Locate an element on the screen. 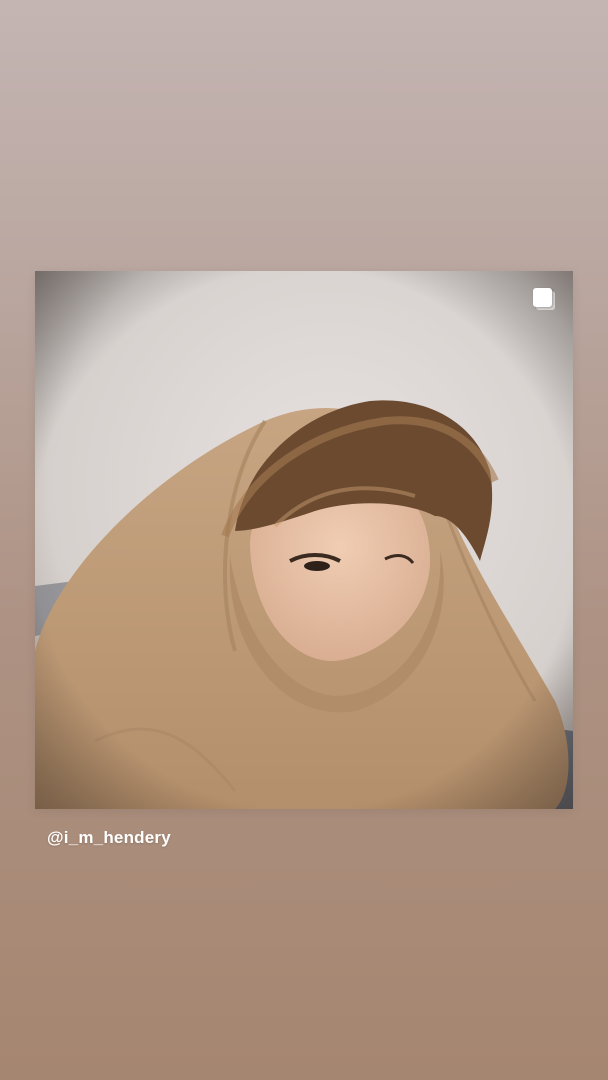  mention-sticker: @i_m_hendery is located at coordinates (109, 838).